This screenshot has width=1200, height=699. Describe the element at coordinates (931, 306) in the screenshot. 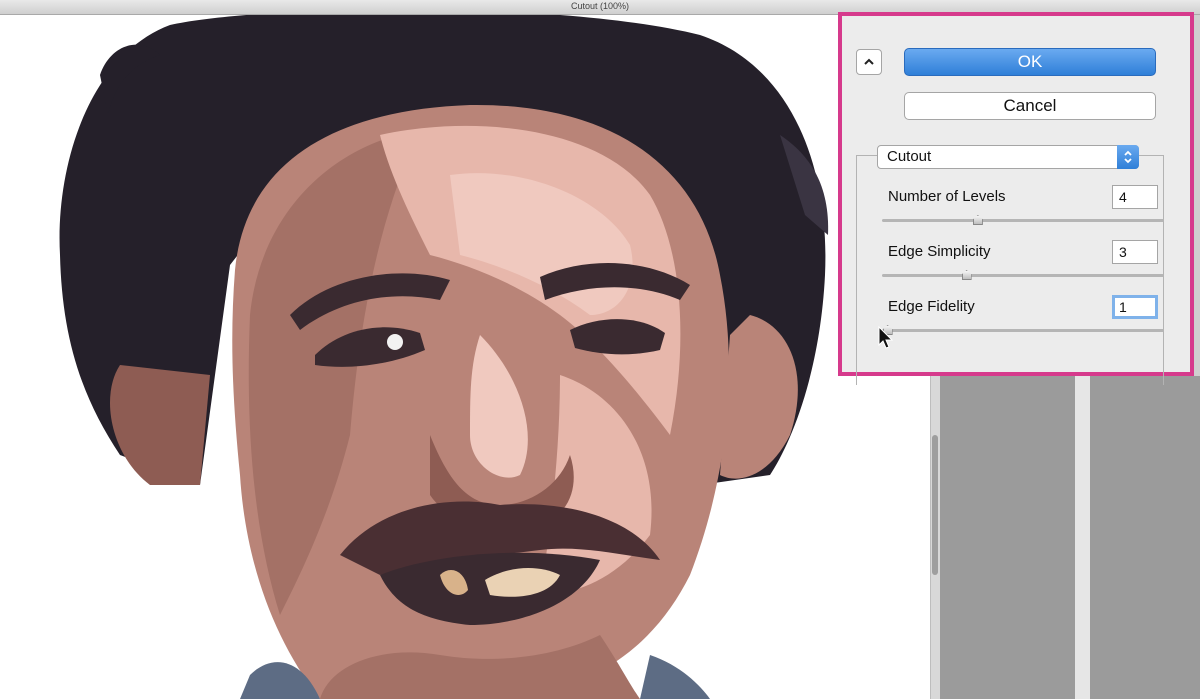

I see `edge-fidelity-label: Edge Fidelity` at that location.